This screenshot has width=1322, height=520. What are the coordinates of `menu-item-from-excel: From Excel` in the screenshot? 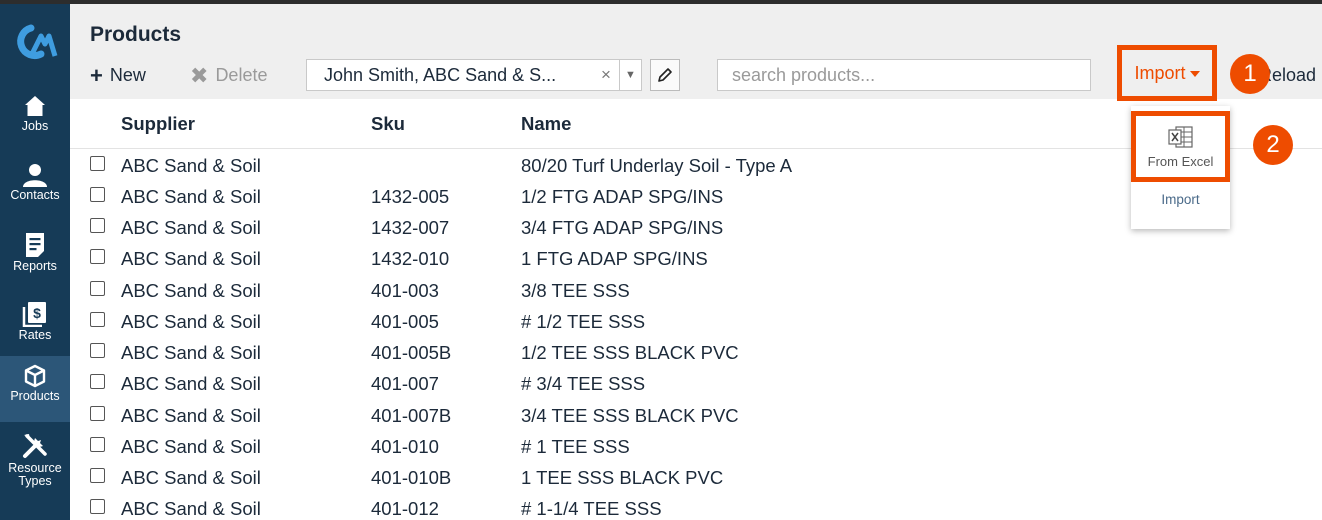 It's located at (1180, 146).